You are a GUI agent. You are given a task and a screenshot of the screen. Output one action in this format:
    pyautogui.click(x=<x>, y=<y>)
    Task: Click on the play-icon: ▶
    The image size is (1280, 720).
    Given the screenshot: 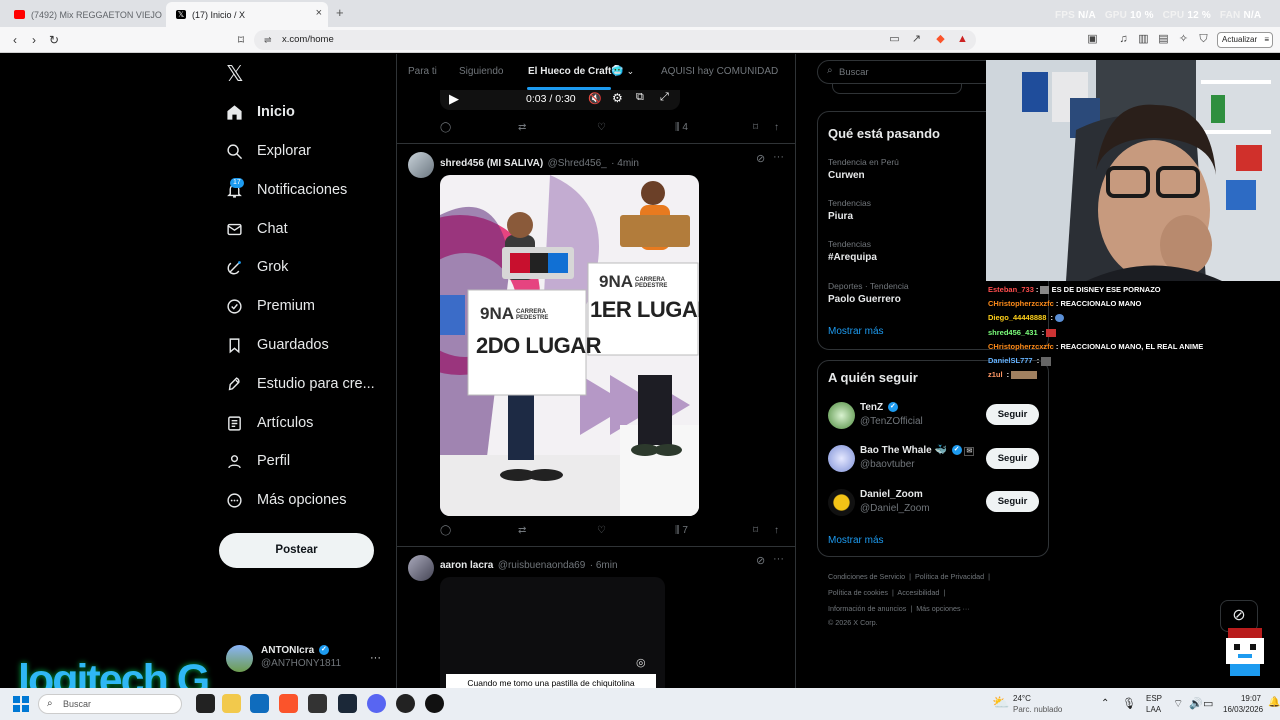 What is the action you would take?
    pyautogui.click(x=454, y=99)
    